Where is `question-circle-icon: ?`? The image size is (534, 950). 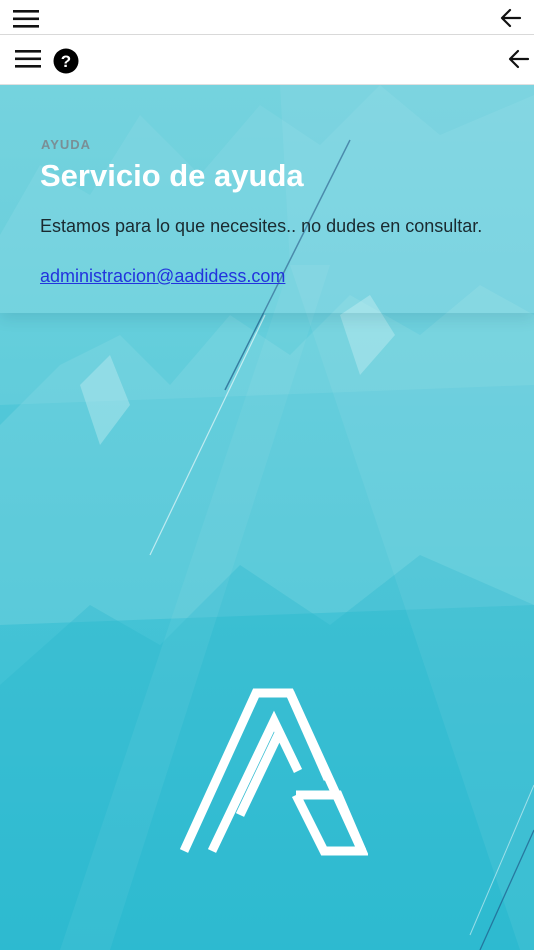 question-circle-icon: ? is located at coordinates (66, 61).